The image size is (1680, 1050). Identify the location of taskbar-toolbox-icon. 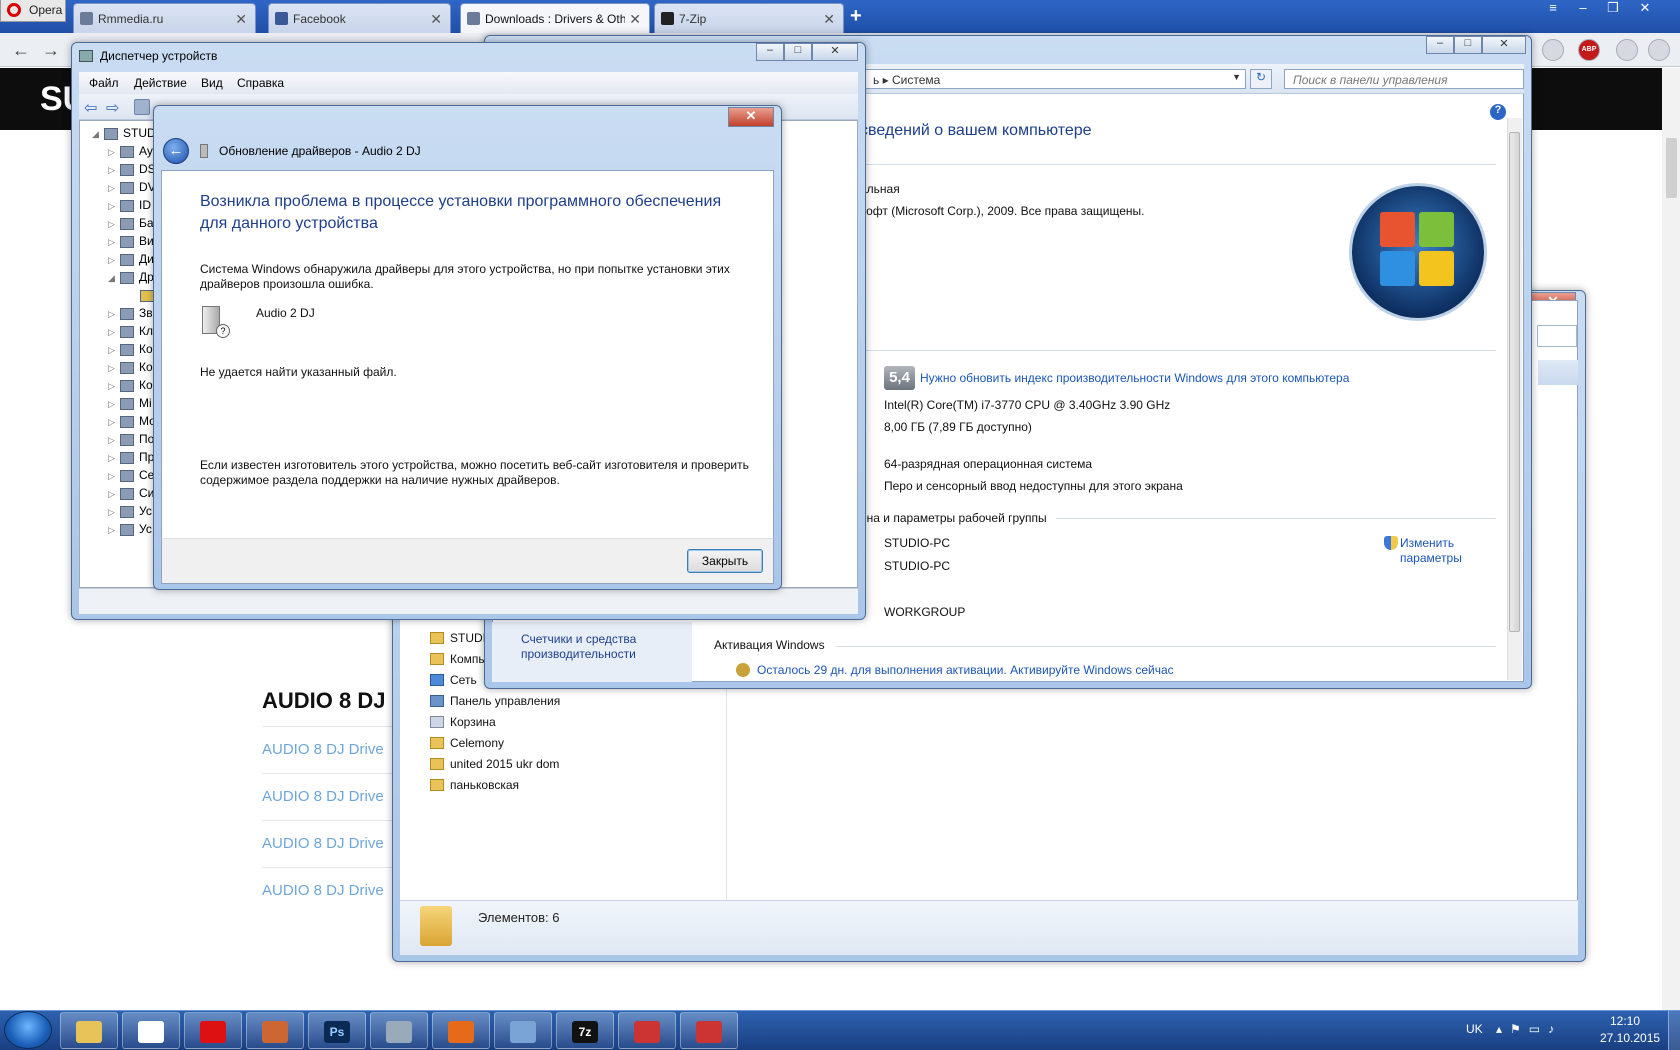
(647, 1030).